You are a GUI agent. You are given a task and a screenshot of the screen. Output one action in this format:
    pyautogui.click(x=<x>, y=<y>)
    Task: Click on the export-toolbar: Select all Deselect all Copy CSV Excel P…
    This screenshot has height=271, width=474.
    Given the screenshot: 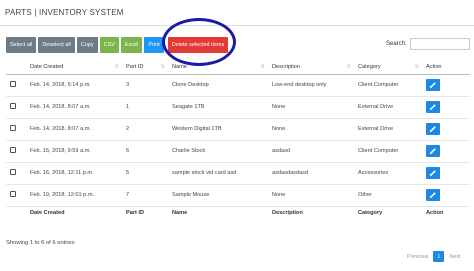 What is the action you would take?
    pyautogui.click(x=117, y=45)
    